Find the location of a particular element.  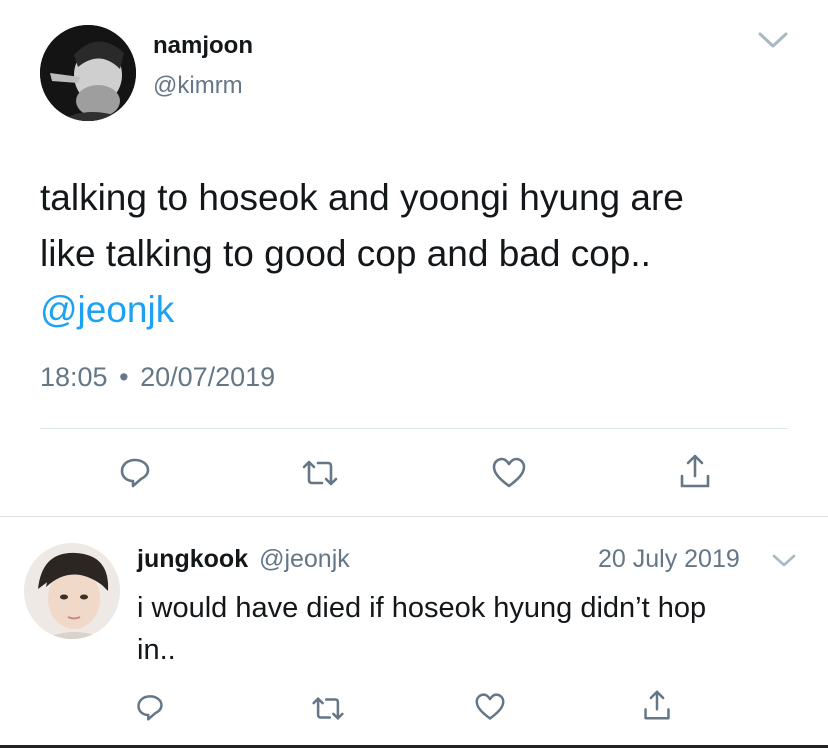

reply-share-icon is located at coordinates (657, 705).